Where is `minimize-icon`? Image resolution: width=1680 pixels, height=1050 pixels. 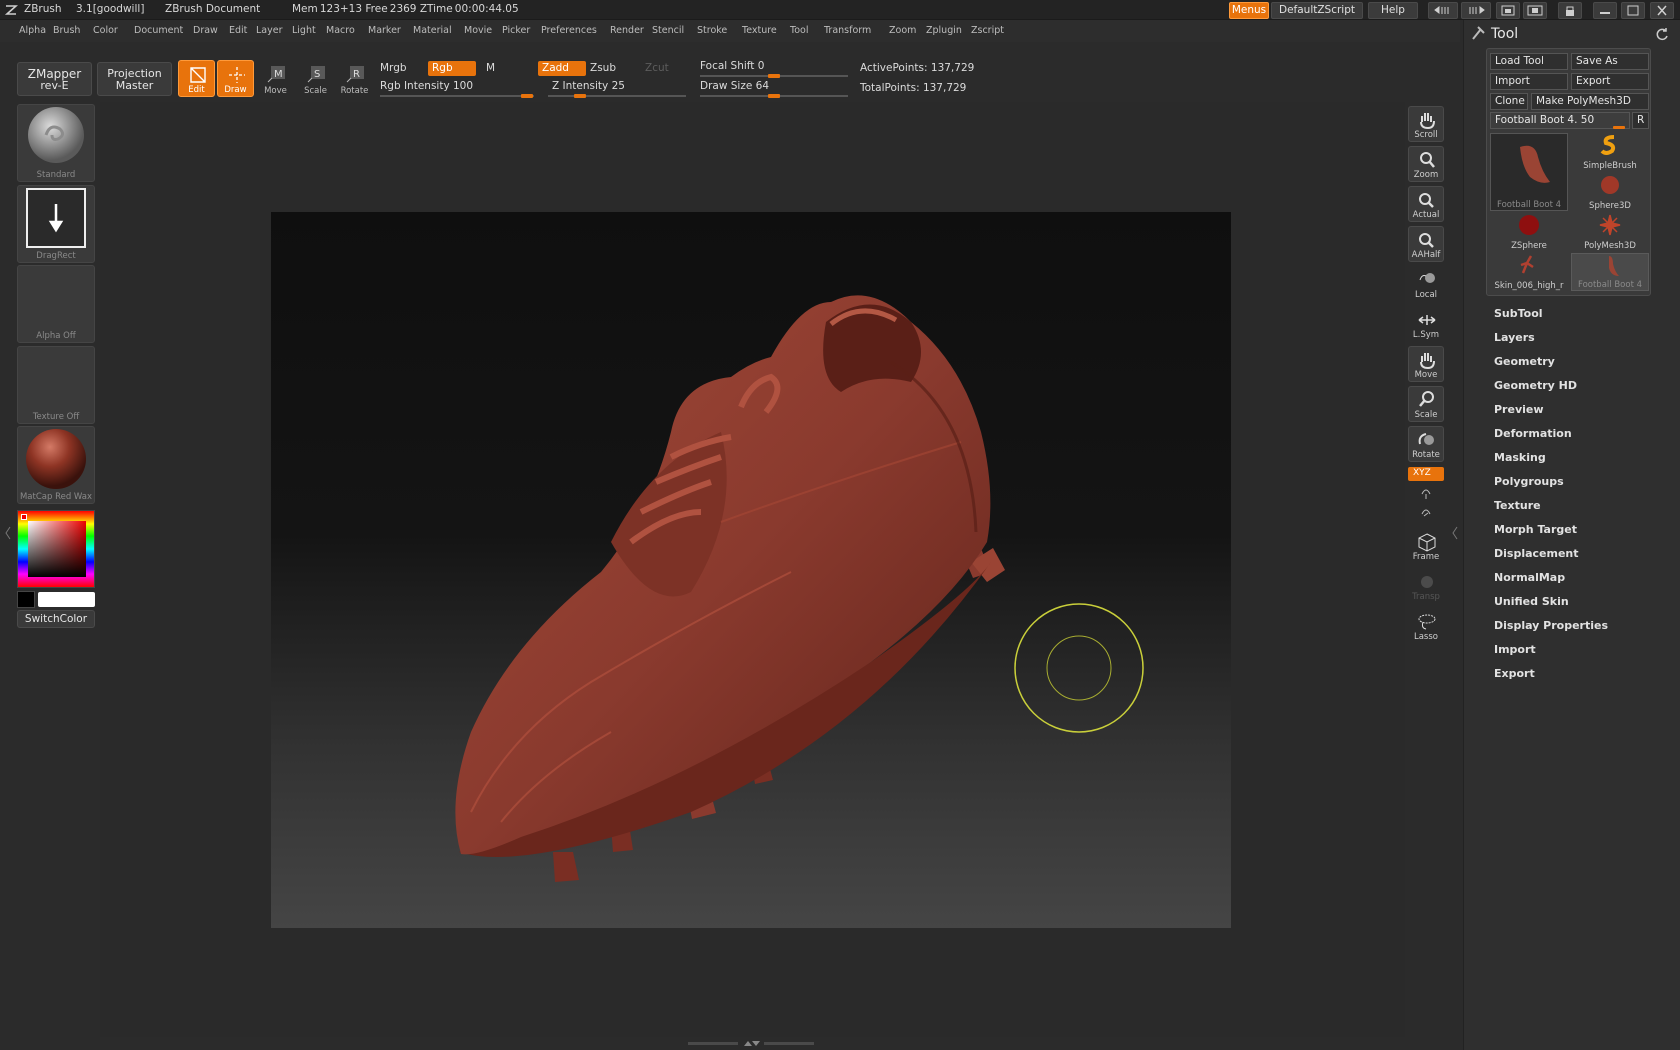
minimize-icon is located at coordinates (1605, 10).